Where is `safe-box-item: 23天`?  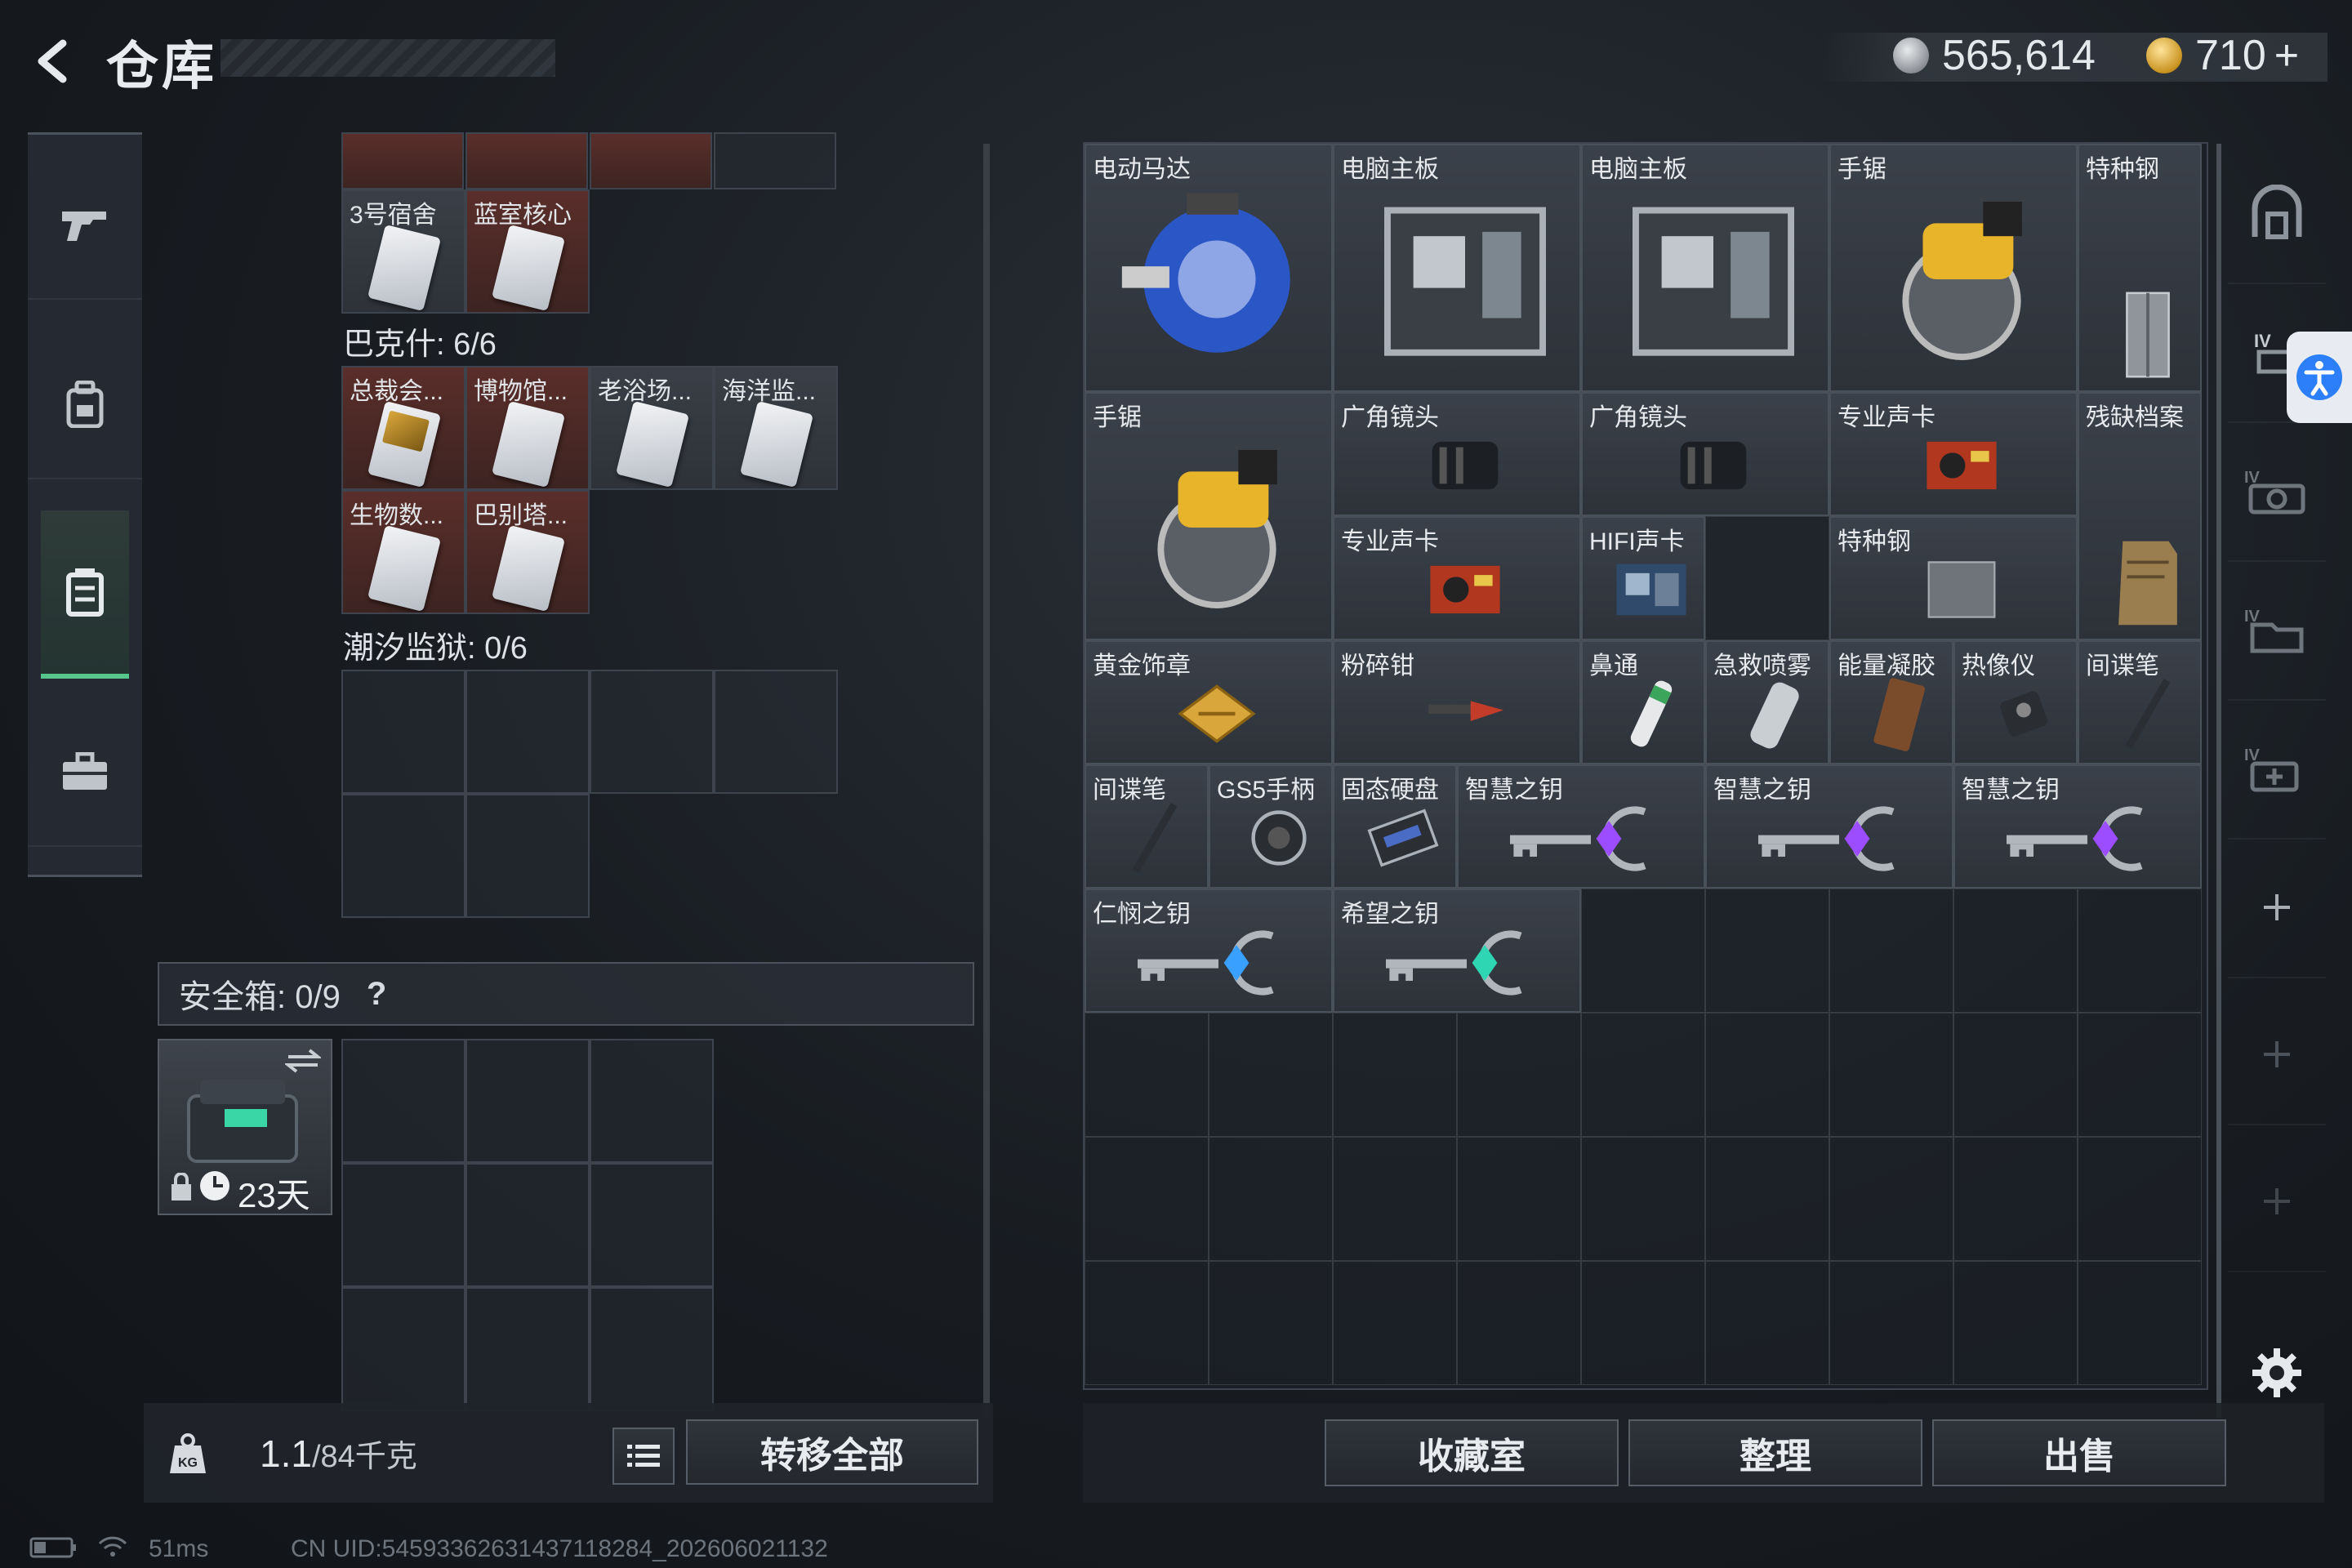 safe-box-item: 23天 is located at coordinates (245, 1127).